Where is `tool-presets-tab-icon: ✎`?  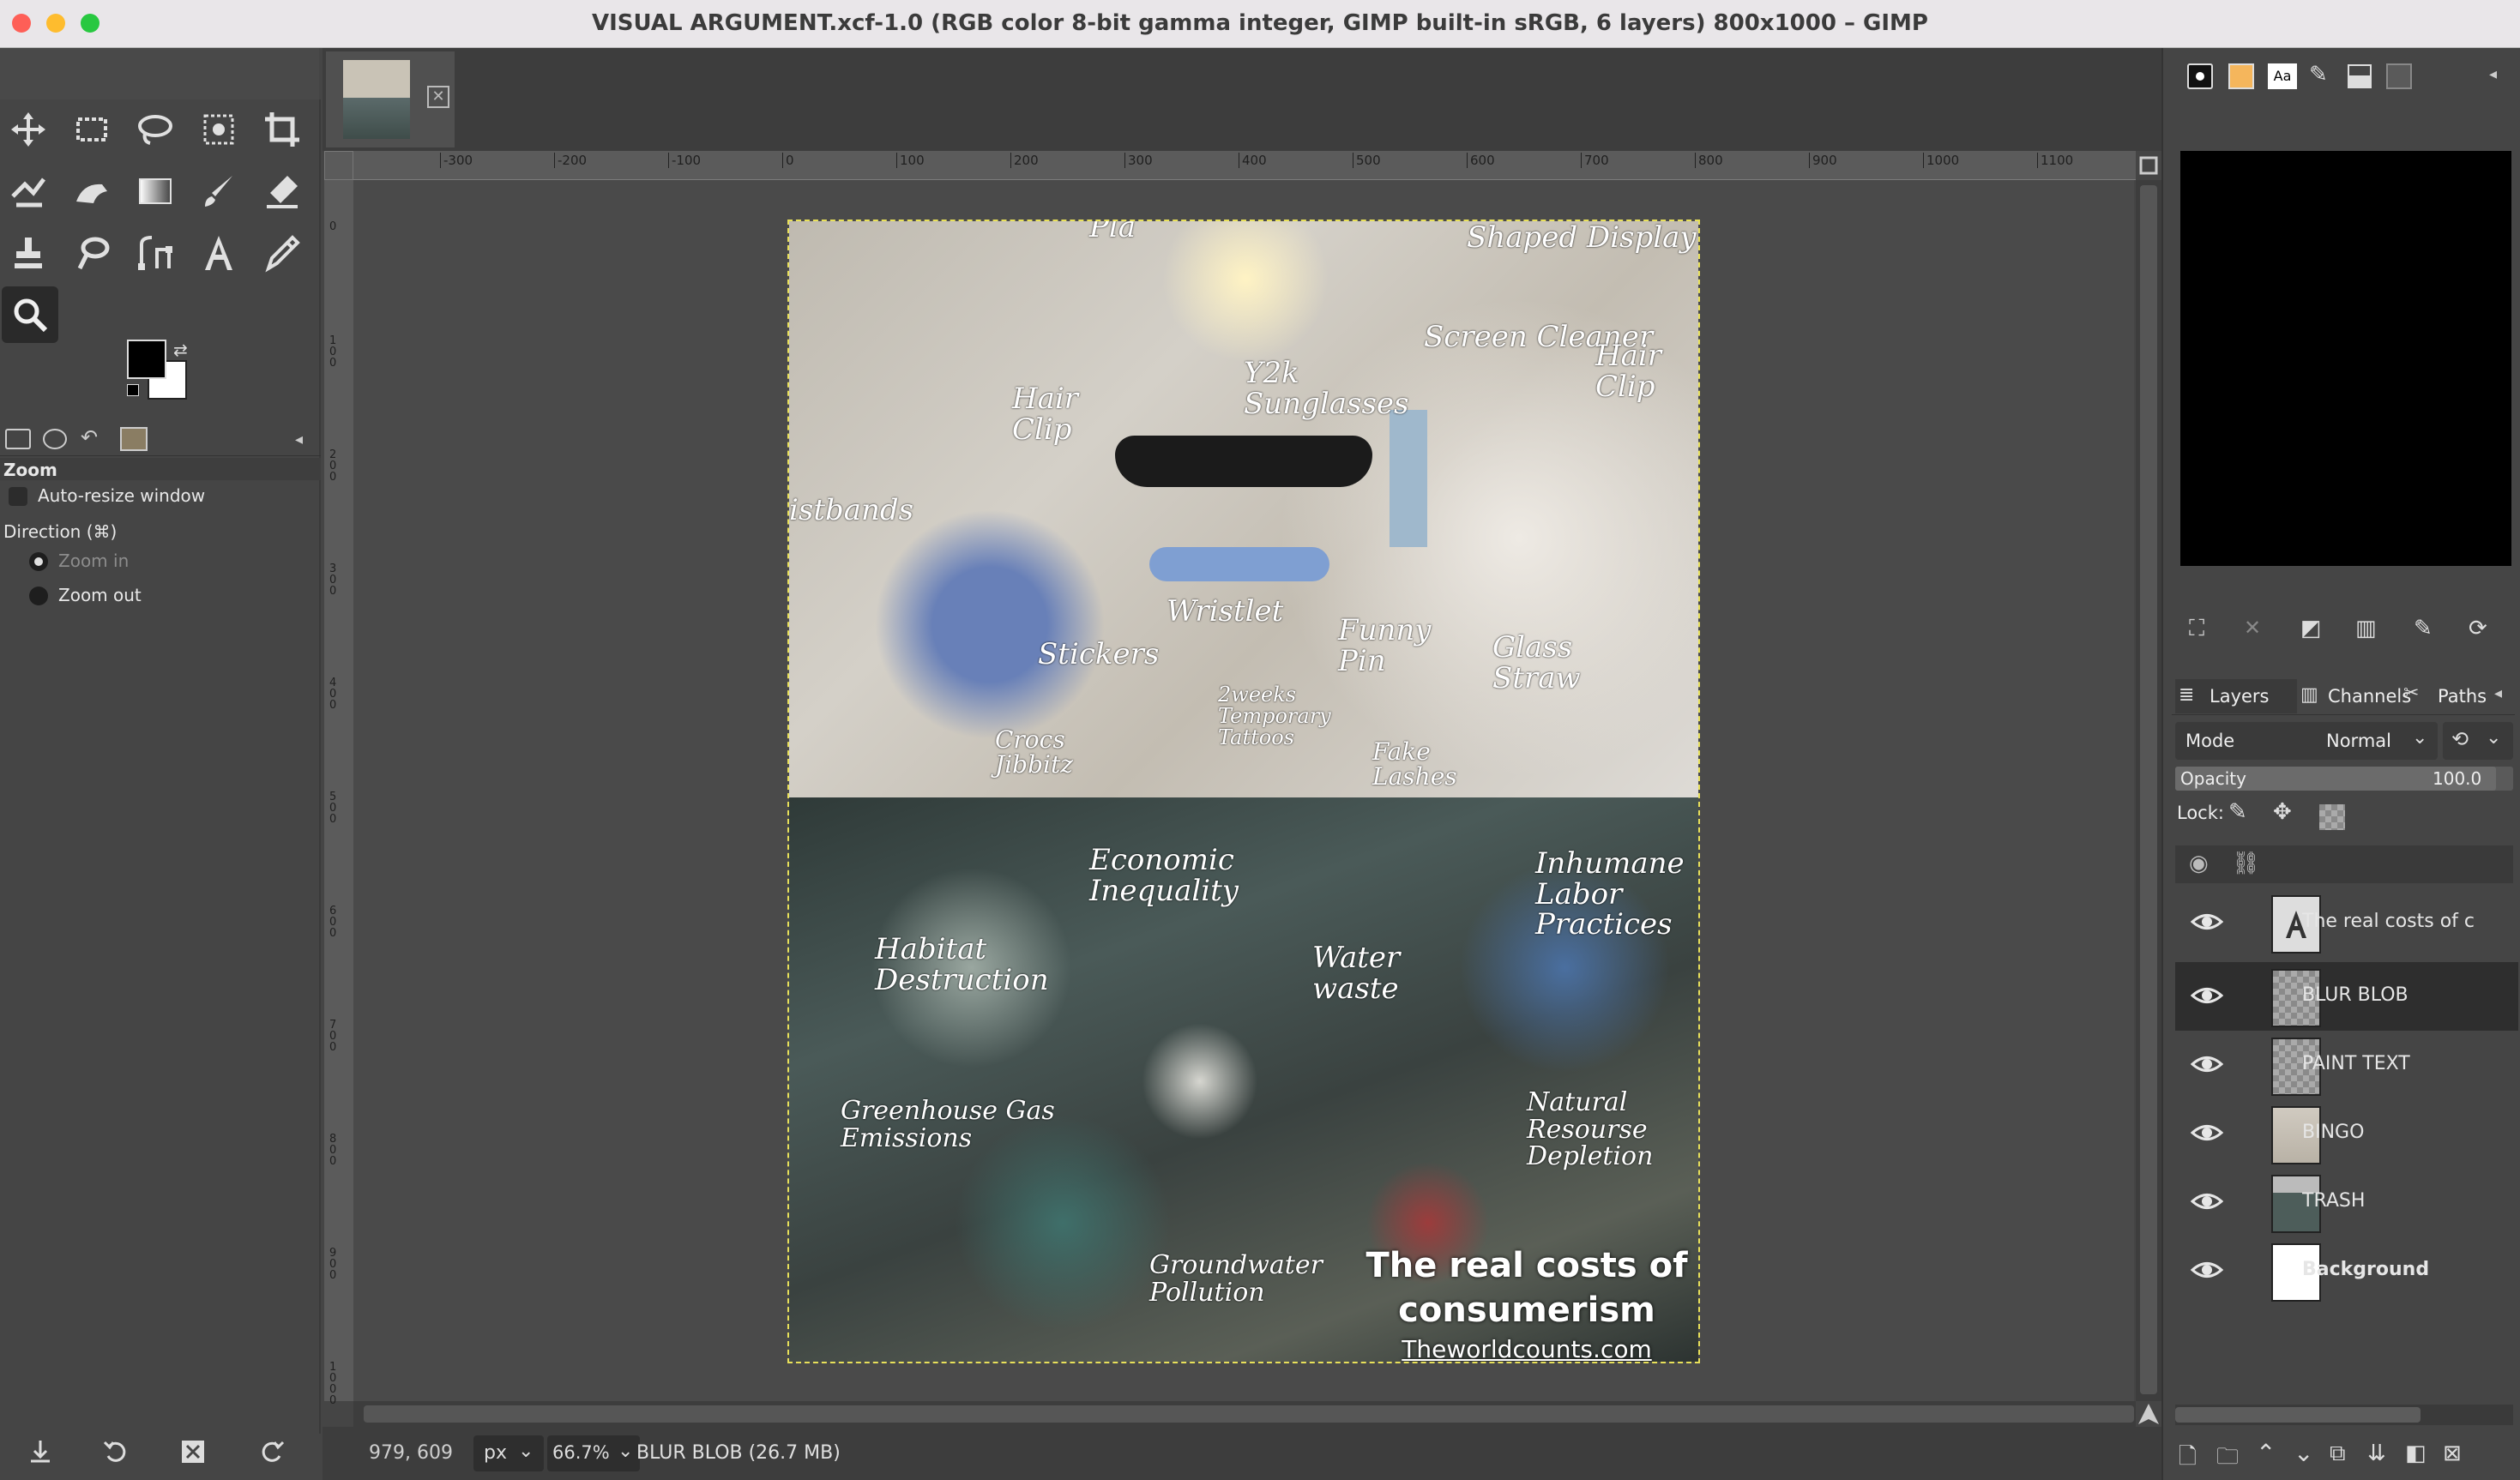
tool-presets-tab-icon: ✎ is located at coordinates (2318, 74).